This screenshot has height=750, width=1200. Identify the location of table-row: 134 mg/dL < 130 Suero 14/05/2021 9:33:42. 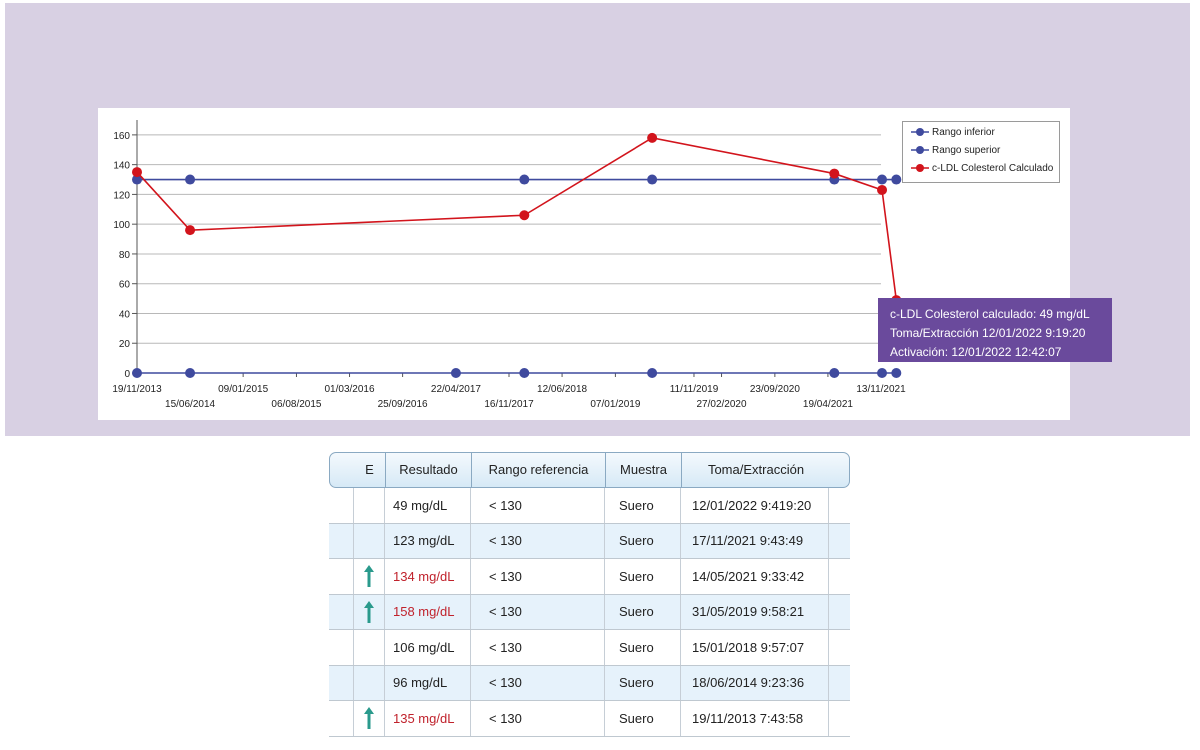
(589, 577).